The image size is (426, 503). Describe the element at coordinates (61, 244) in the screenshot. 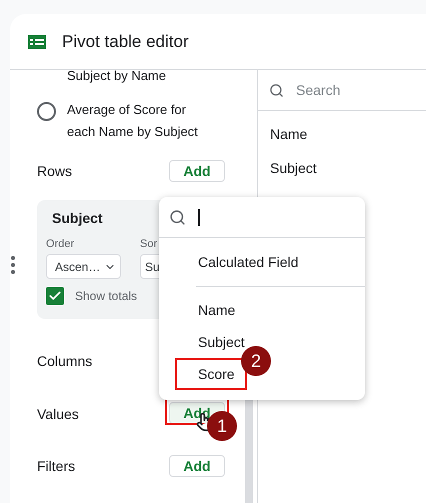

I see `order-label: Order` at that location.